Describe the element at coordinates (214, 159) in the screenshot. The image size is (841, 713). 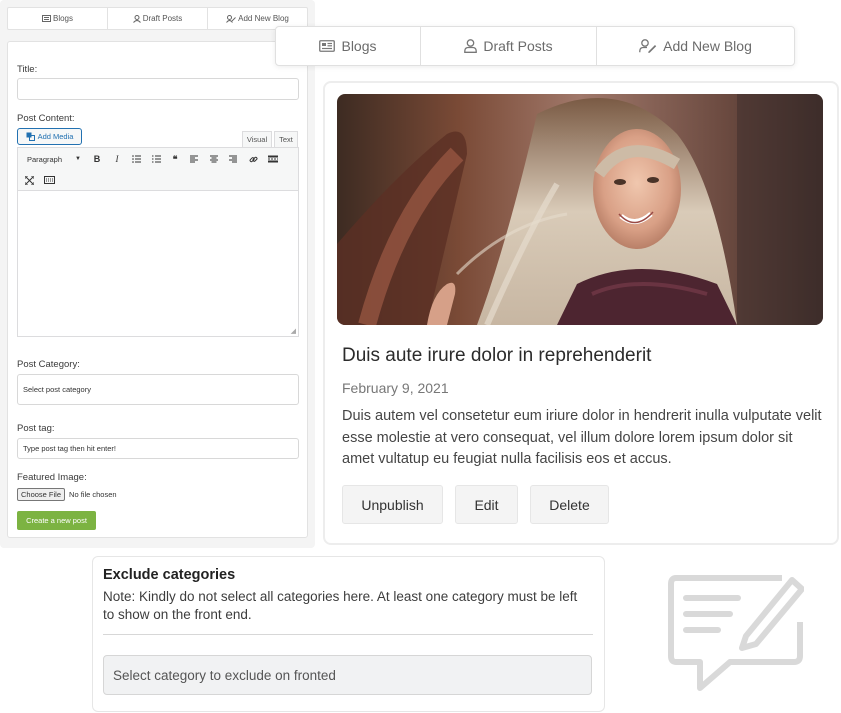
I see `align-center-icon` at that location.